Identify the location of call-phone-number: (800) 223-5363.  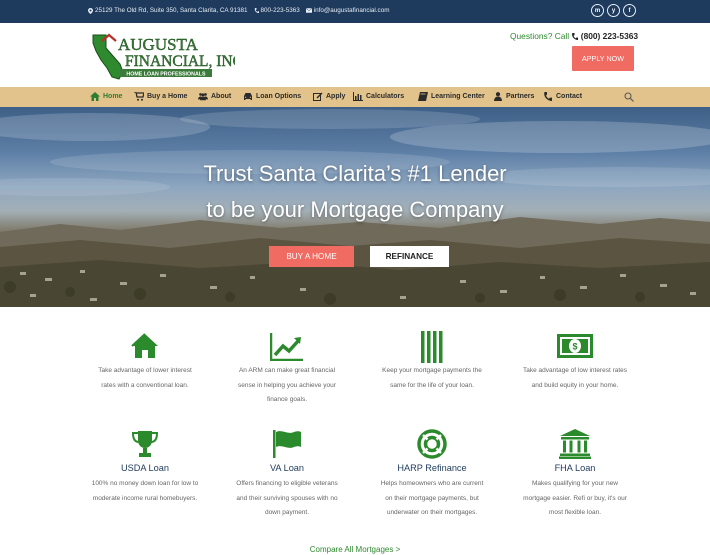
(609, 36).